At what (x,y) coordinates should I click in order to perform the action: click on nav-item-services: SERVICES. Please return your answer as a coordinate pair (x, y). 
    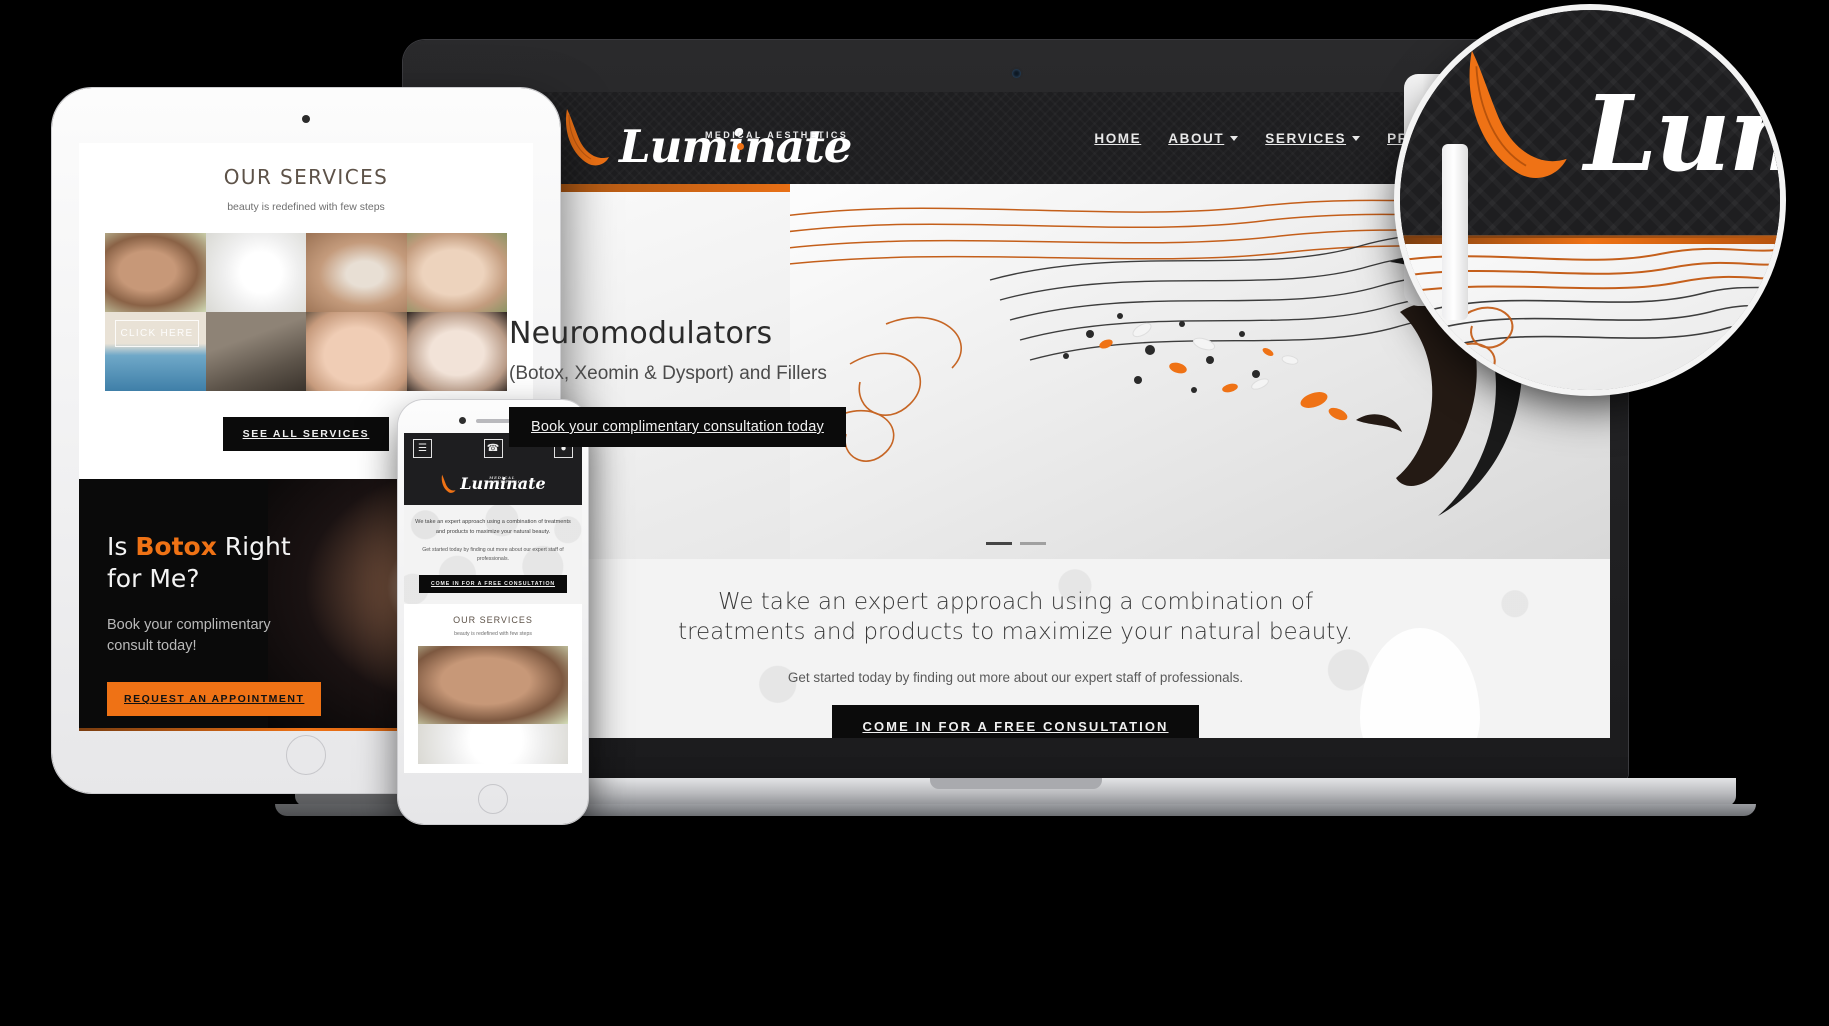
    Looking at the image, I should click on (1313, 138).